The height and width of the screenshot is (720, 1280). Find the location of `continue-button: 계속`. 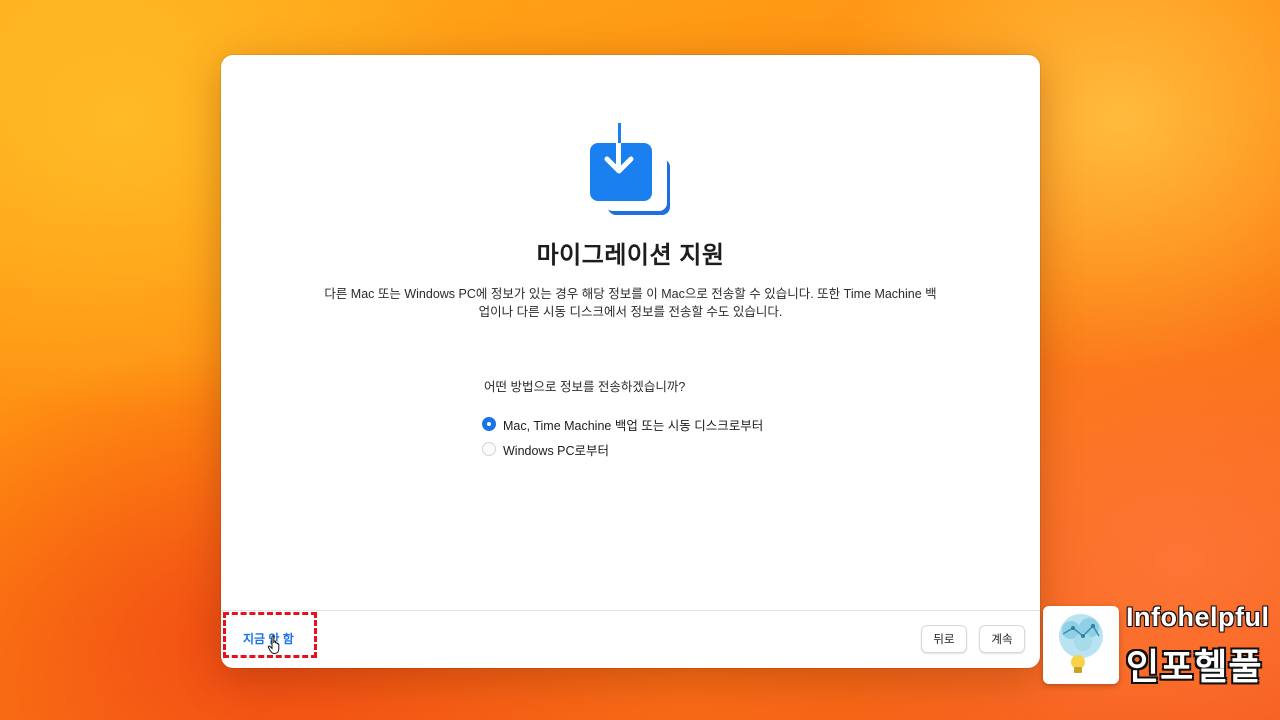

continue-button: 계속 is located at coordinates (1002, 639).